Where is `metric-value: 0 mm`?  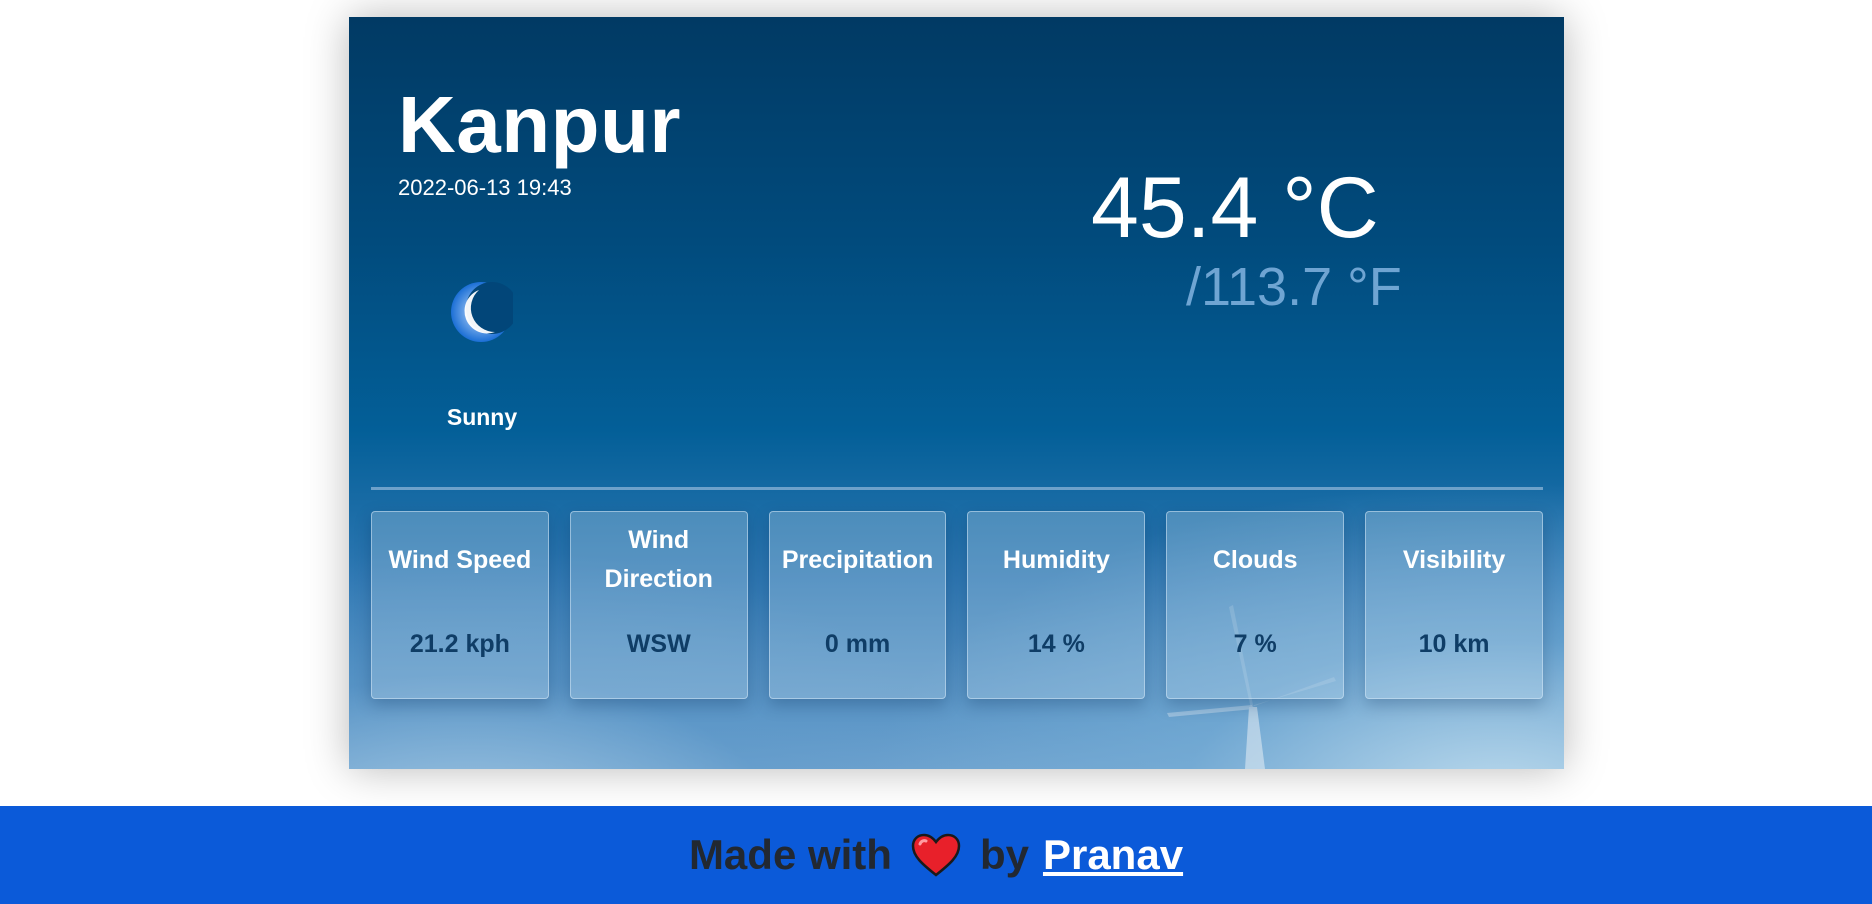 metric-value: 0 mm is located at coordinates (857, 644).